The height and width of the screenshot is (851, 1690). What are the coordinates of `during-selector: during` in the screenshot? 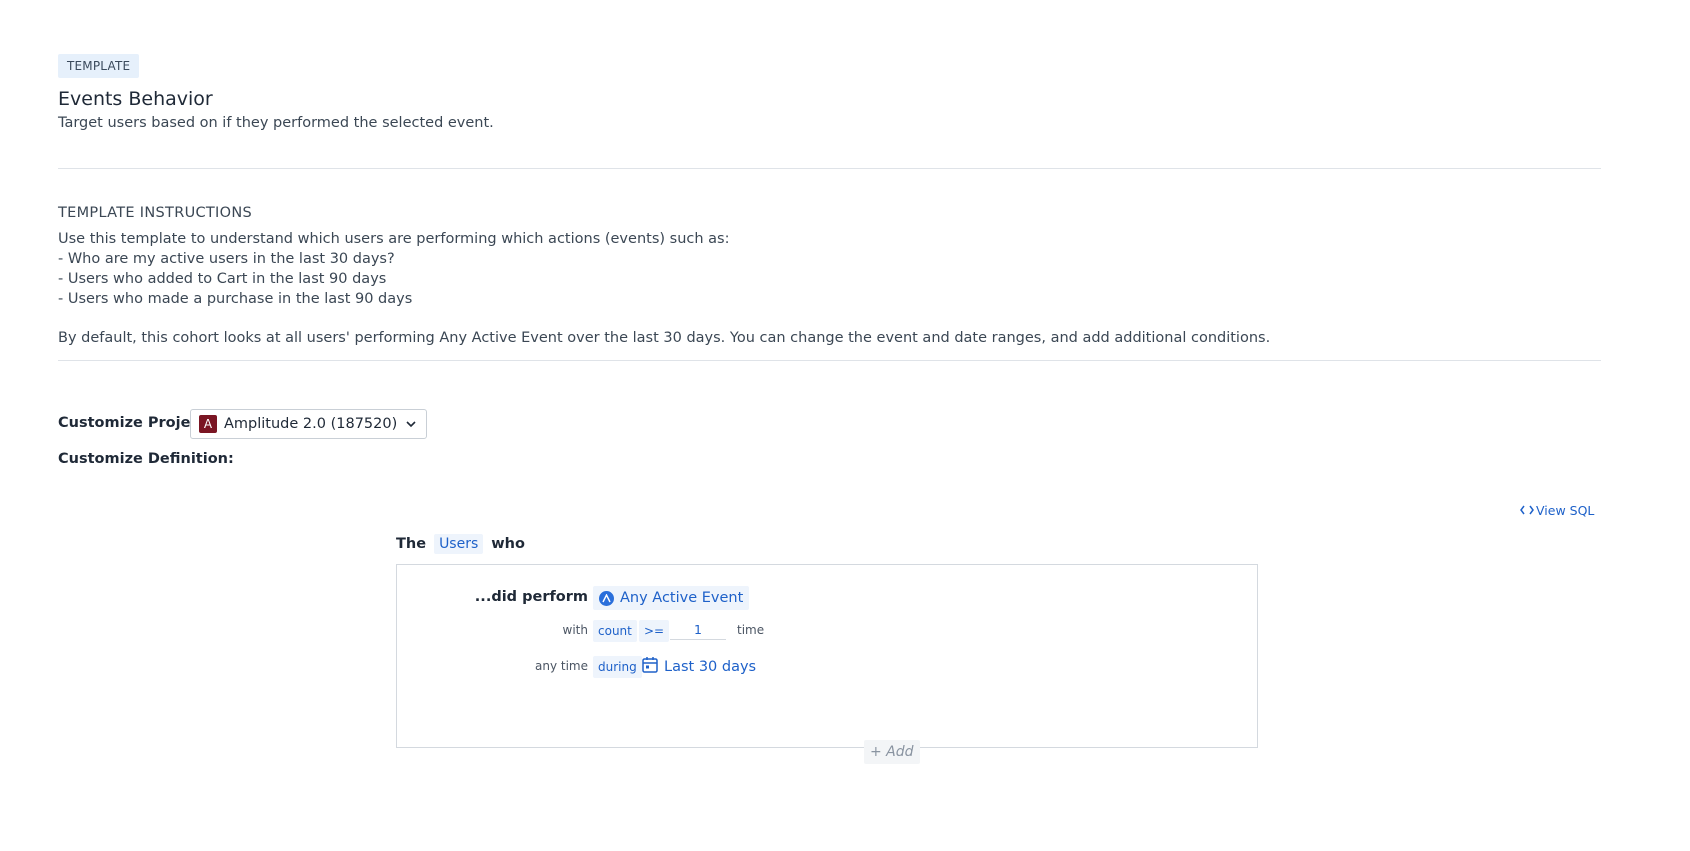 It's located at (617, 667).